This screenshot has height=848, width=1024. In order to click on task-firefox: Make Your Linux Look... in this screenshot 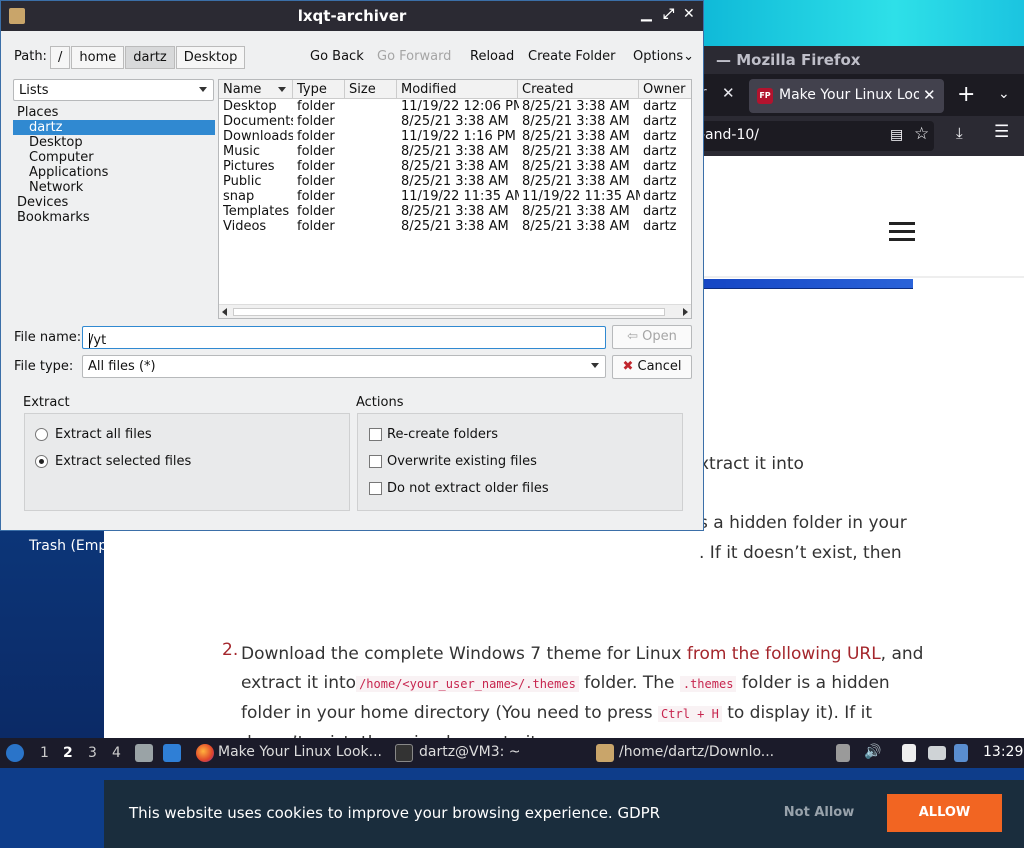, I will do `click(300, 752)`.